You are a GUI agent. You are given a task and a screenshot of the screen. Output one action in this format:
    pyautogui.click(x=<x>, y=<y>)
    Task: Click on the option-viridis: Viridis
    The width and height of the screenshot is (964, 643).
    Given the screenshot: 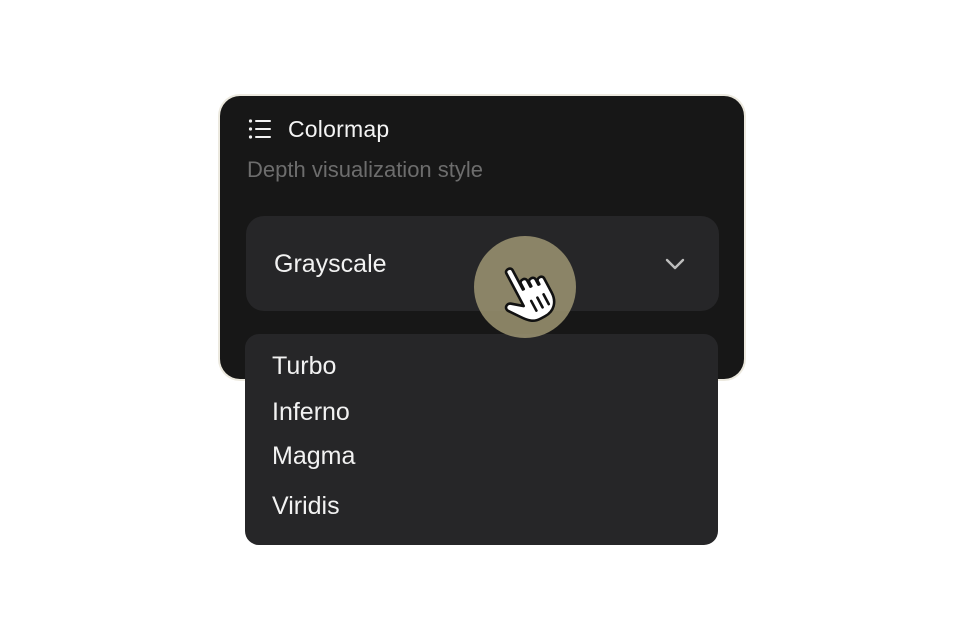 What is the action you would take?
    pyautogui.click(x=306, y=506)
    